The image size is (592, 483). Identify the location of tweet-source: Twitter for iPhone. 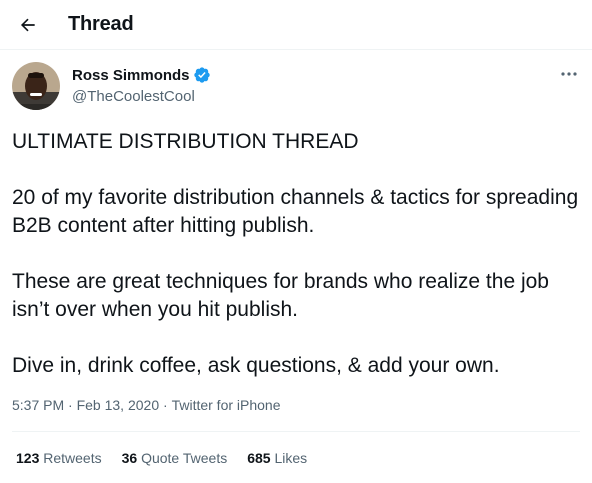
(226, 405).